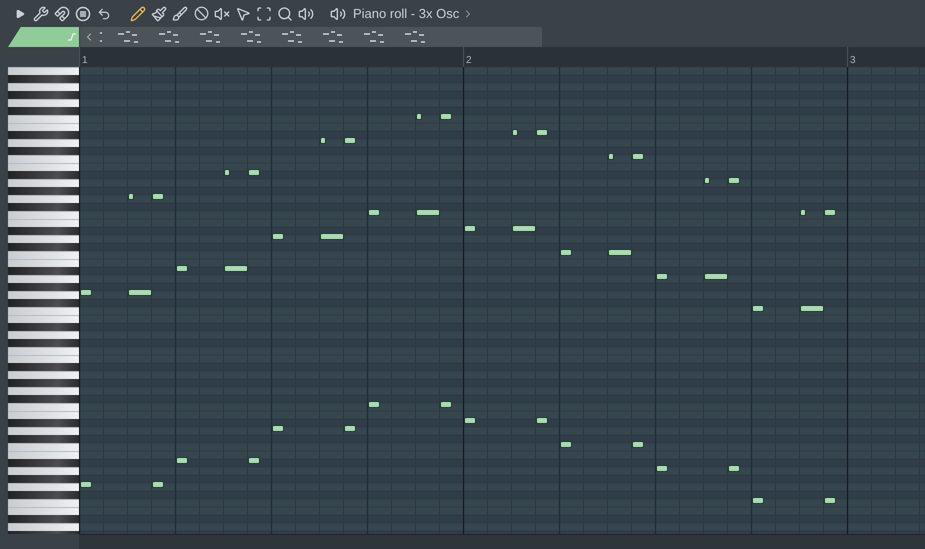 The image size is (925, 549). I want to click on bar-number: 1, so click(85, 60).